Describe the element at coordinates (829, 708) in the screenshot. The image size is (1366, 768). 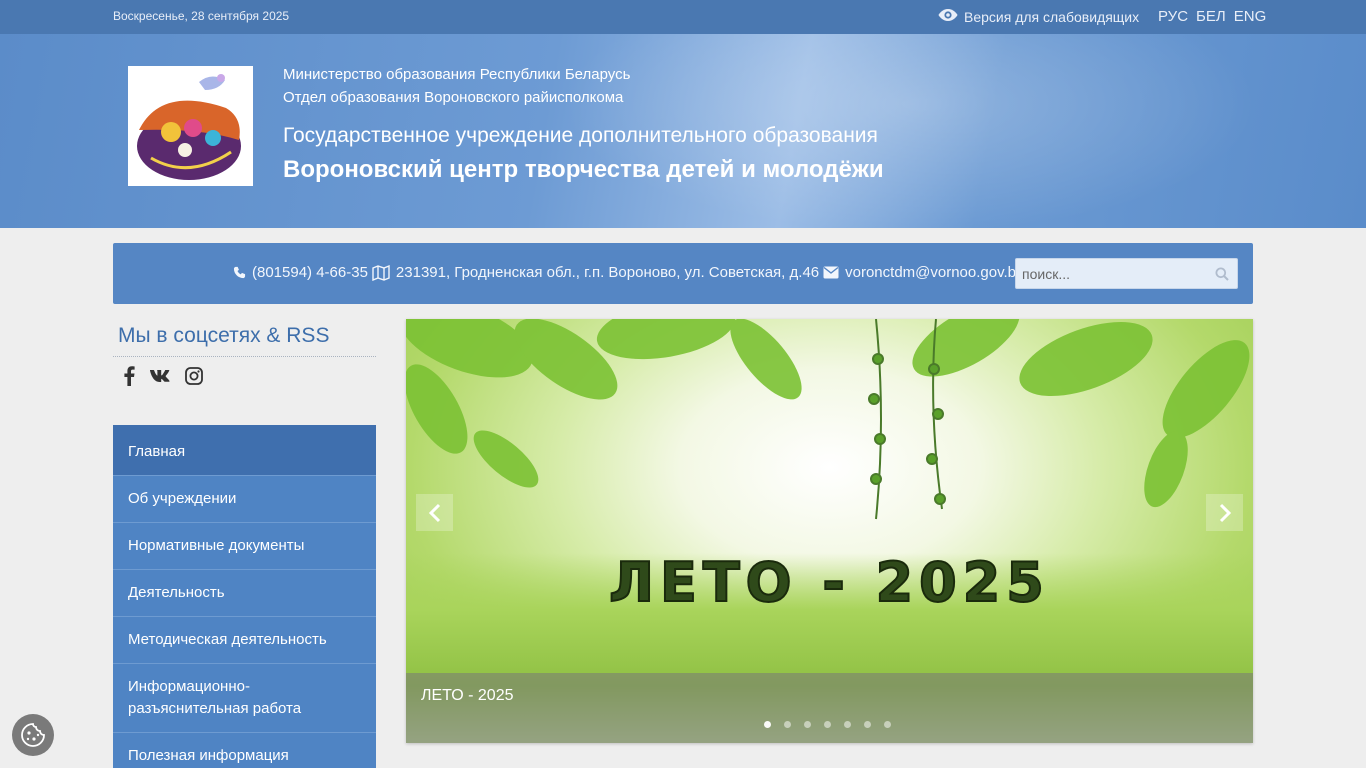
I see `slide-caption: ЛЕТО - 2025` at that location.